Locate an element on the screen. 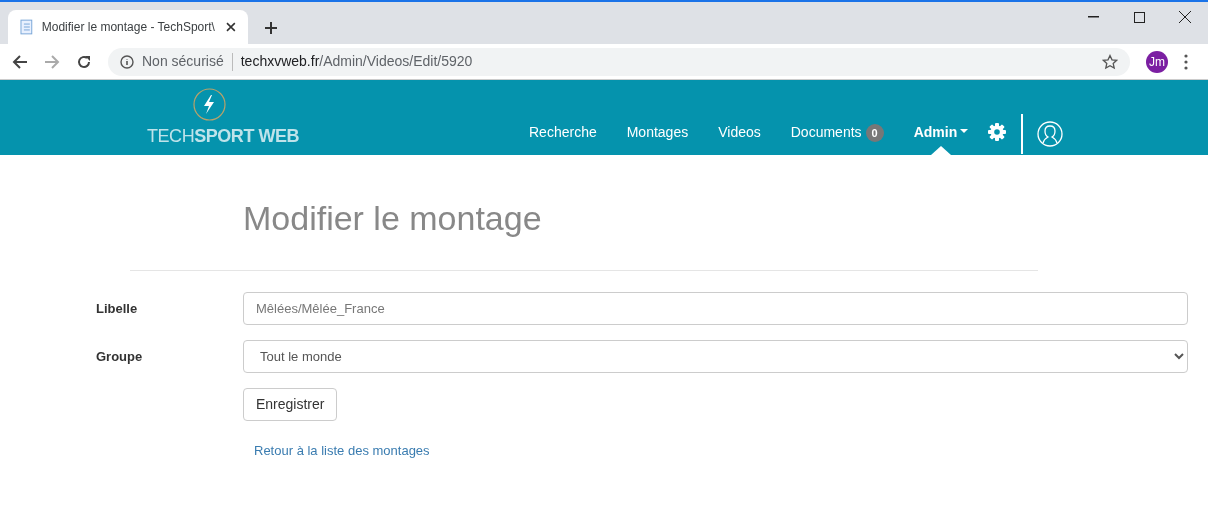 The image size is (1208, 507). field-label: Libelle is located at coordinates (117, 308).